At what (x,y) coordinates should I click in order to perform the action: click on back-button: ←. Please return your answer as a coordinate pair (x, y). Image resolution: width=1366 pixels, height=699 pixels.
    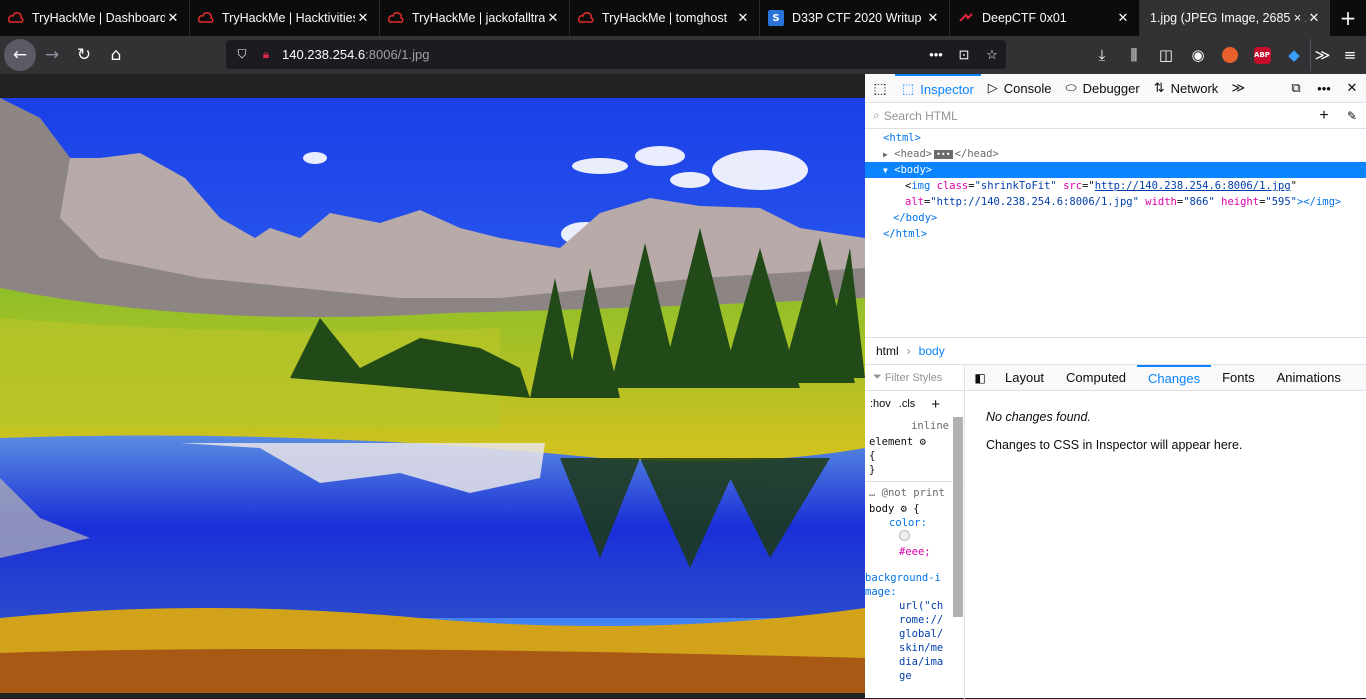
    Looking at the image, I should click on (20, 55).